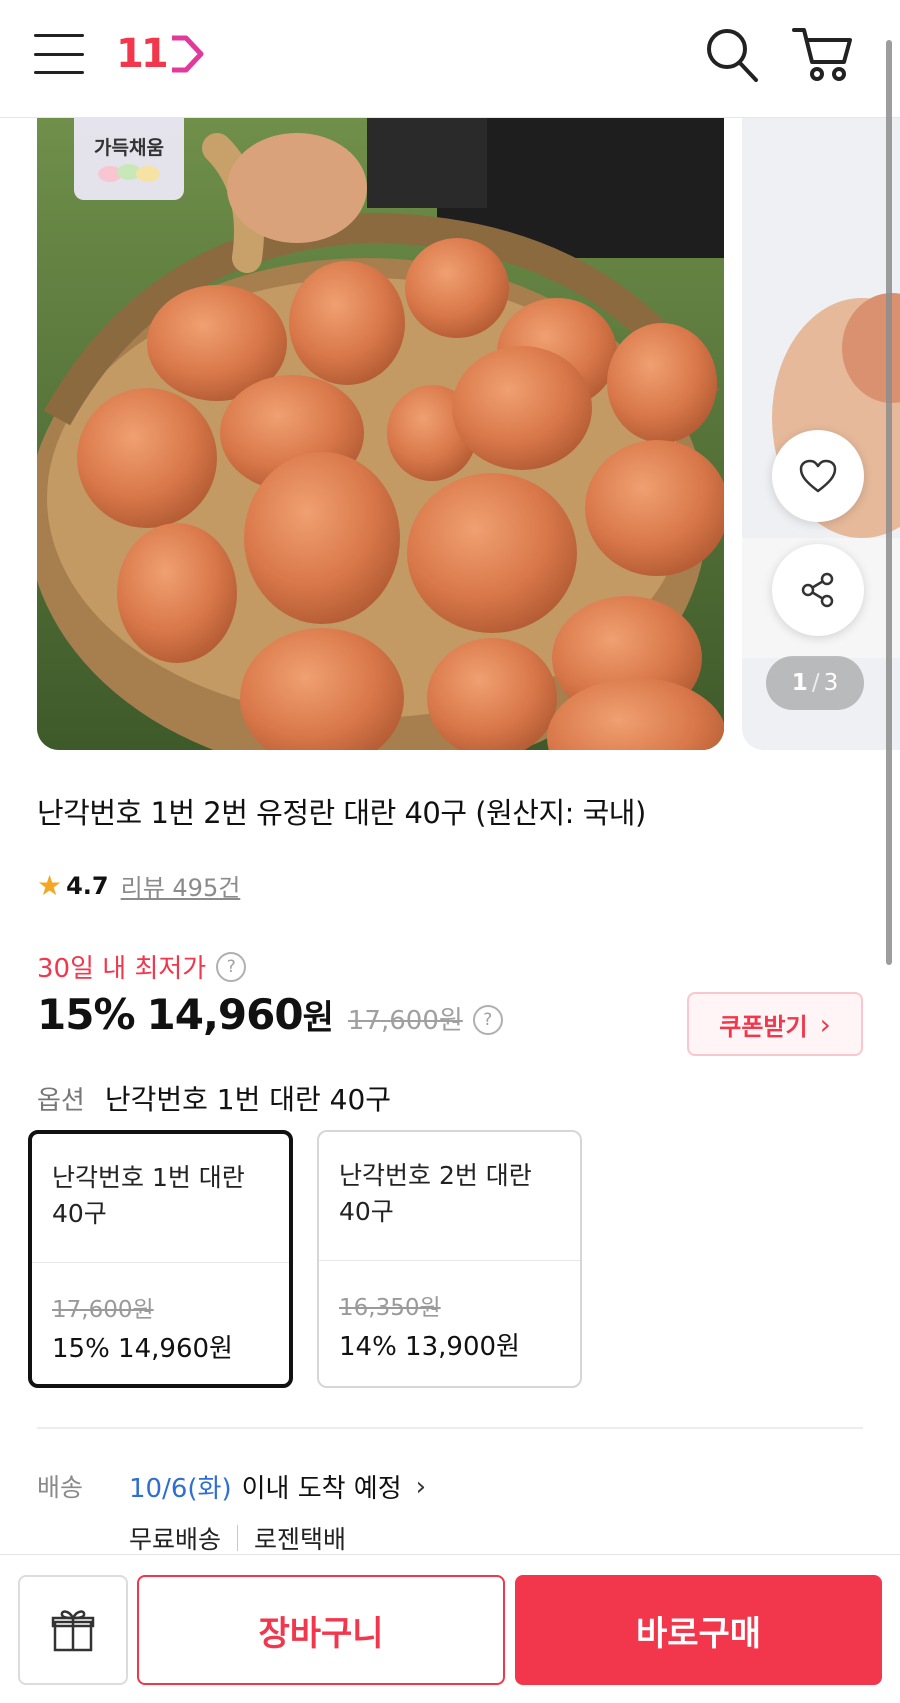 The image size is (900, 1703). I want to click on app-header: 11, so click(450, 59).